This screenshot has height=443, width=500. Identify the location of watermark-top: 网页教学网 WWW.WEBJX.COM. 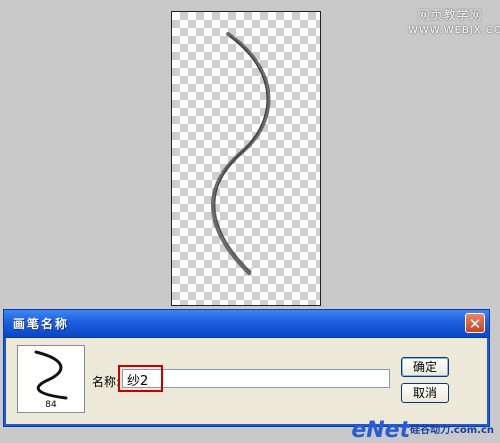
(454, 23).